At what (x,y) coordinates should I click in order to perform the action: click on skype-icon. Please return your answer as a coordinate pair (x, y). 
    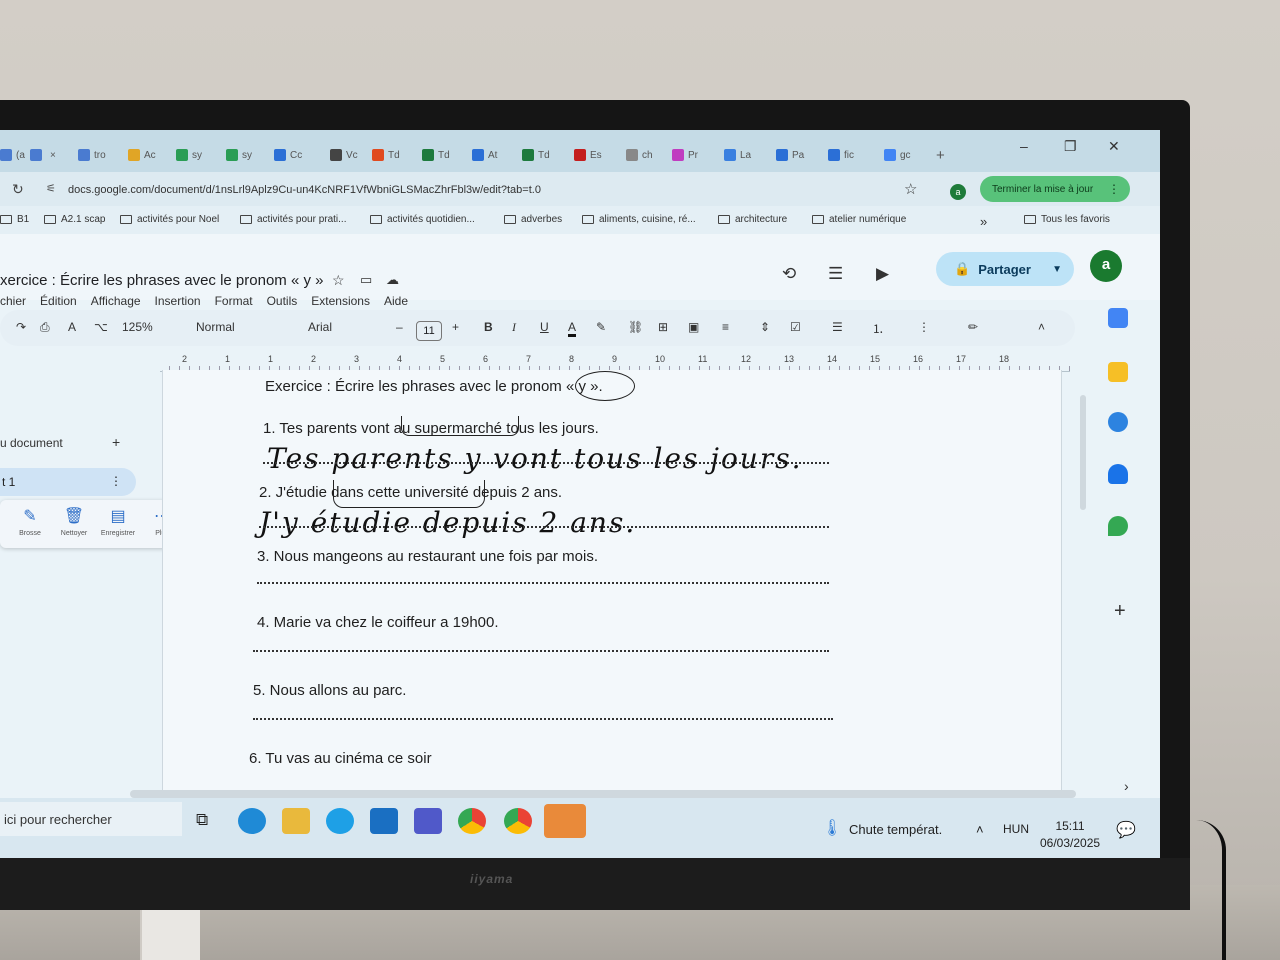
    Looking at the image, I should click on (340, 821).